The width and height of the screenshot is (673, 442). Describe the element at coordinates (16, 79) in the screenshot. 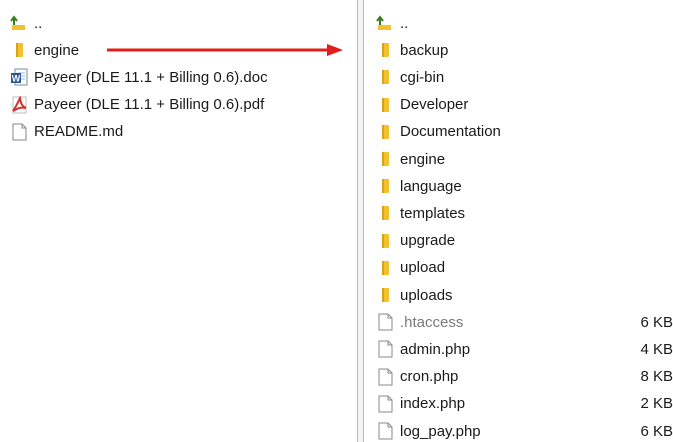

I see `svg-text: W` at that location.